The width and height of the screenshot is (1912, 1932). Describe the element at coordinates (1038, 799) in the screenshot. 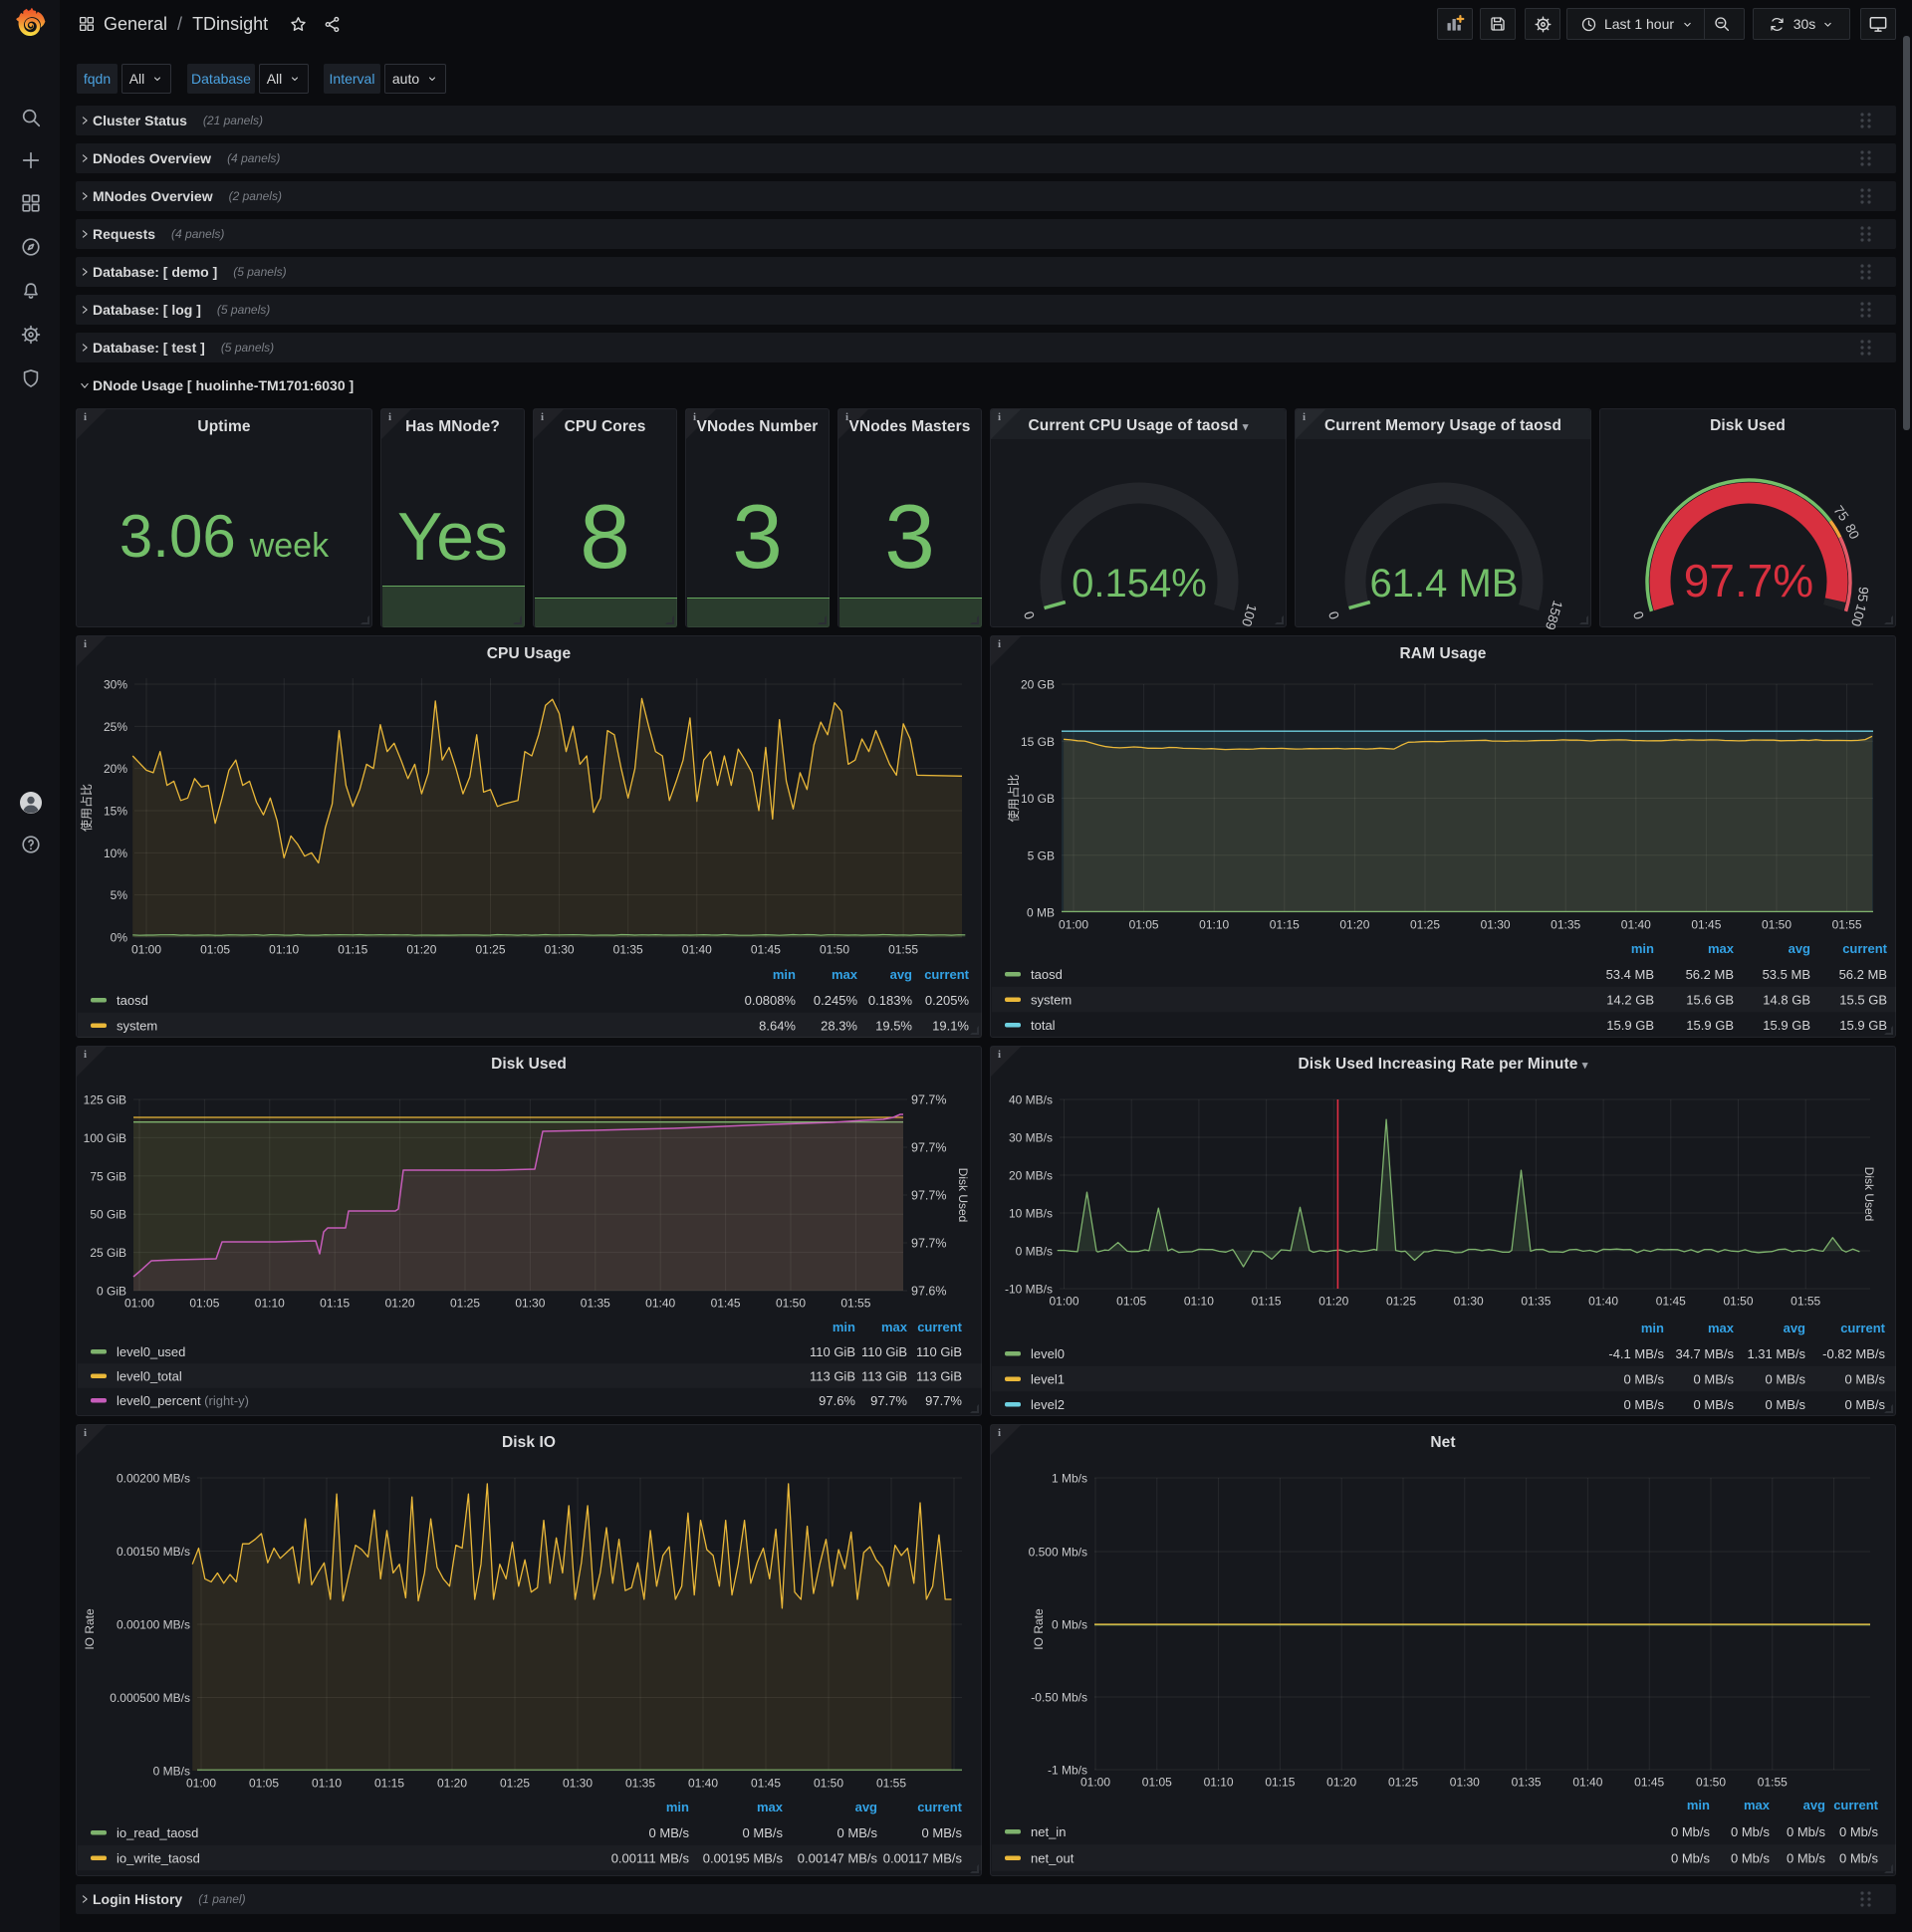

I see `svg-text: 10 GB` at that location.